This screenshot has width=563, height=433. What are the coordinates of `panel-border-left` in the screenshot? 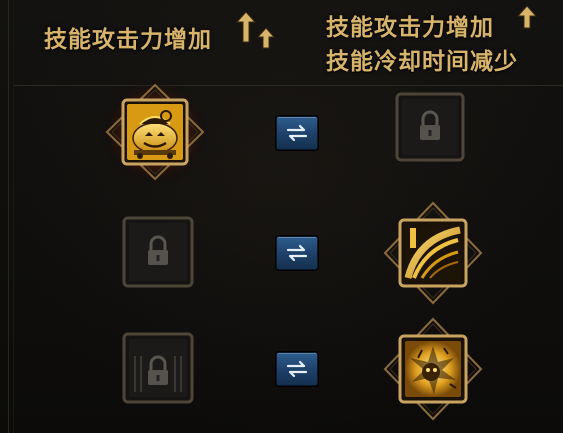 It's located at (8, 216).